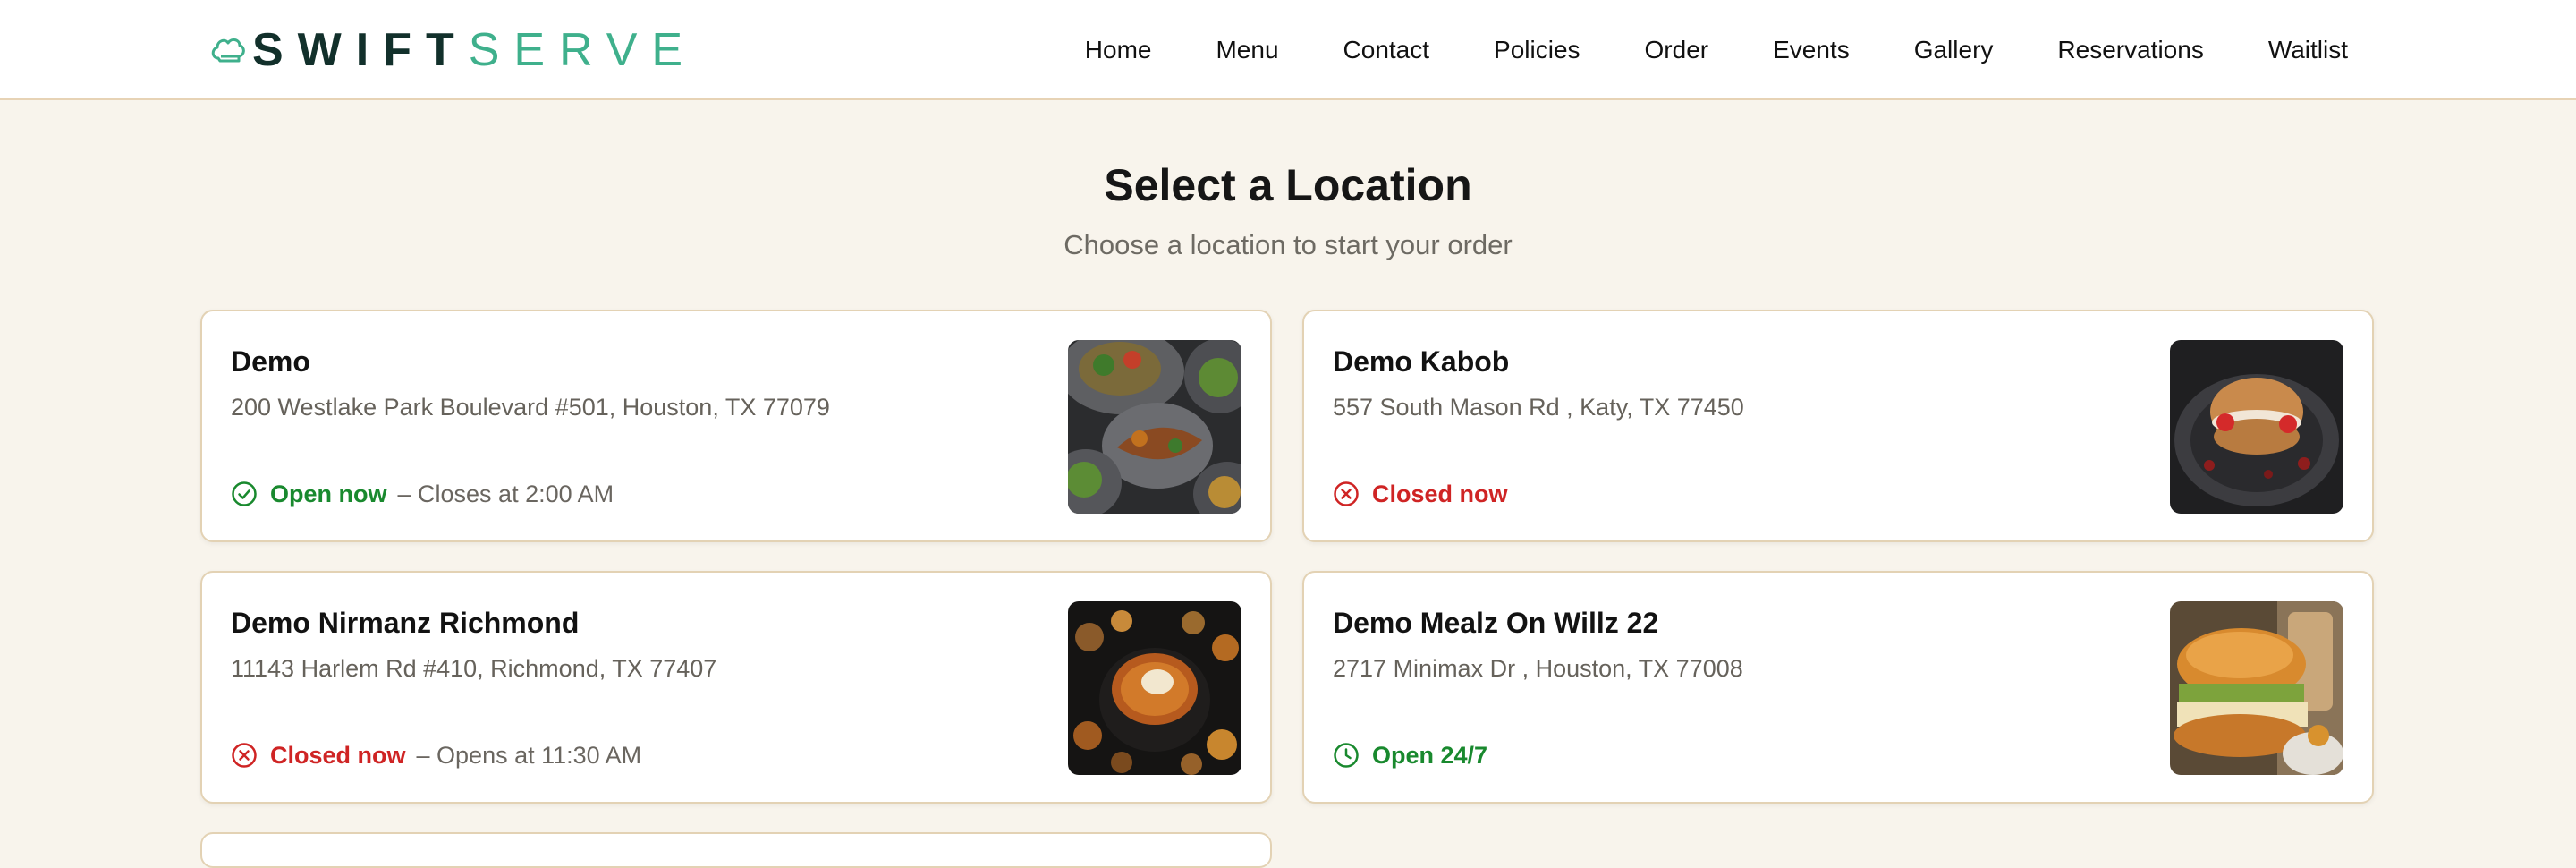 The width and height of the screenshot is (2576, 868). What do you see at coordinates (1496, 623) in the screenshot?
I see `location-name: Demo Mealz On Willz 22` at bounding box center [1496, 623].